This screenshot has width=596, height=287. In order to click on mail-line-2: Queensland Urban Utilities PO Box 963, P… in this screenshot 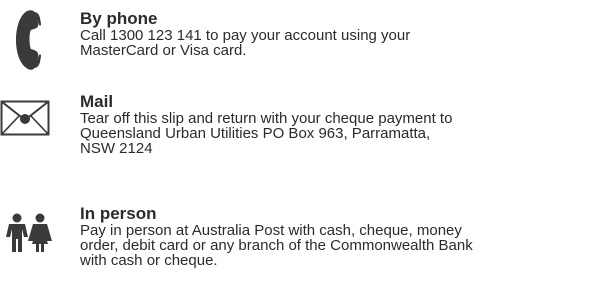, I will do `click(255, 133)`.